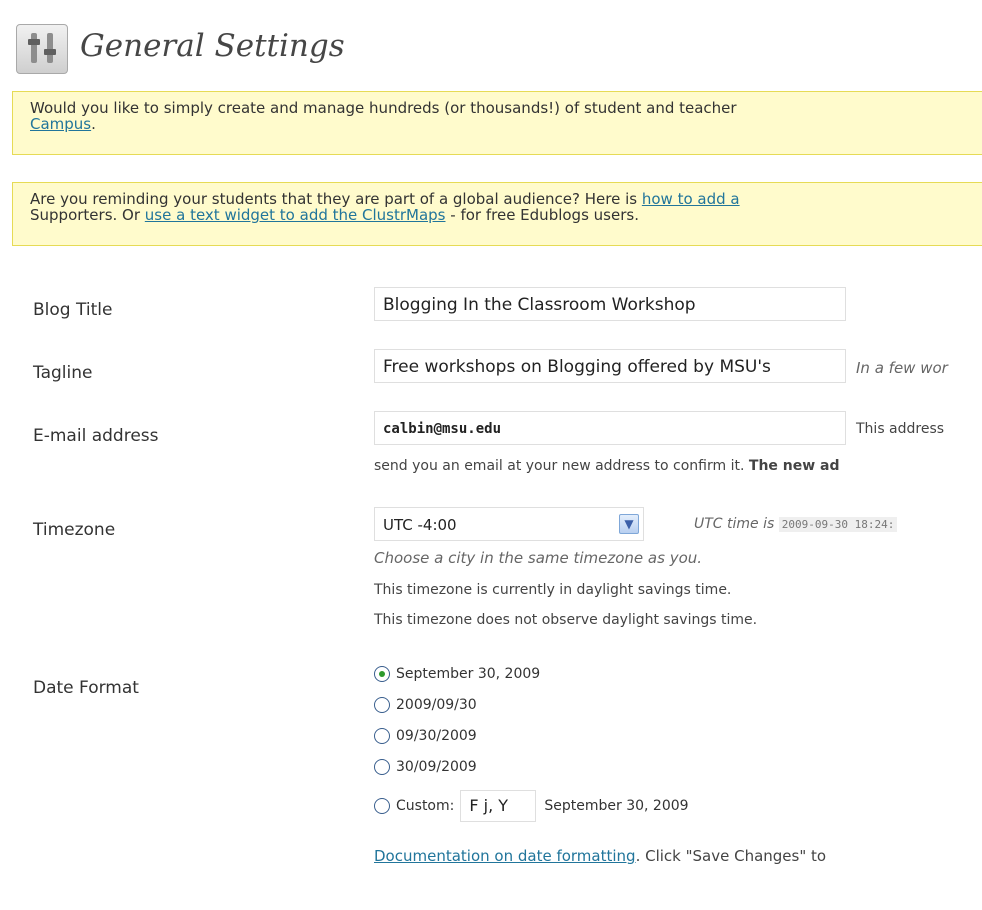 The height and width of the screenshot is (910, 982). I want to click on clustrmaps-widget-link: use a text widget to add the ClustrMaps, so click(295, 215).